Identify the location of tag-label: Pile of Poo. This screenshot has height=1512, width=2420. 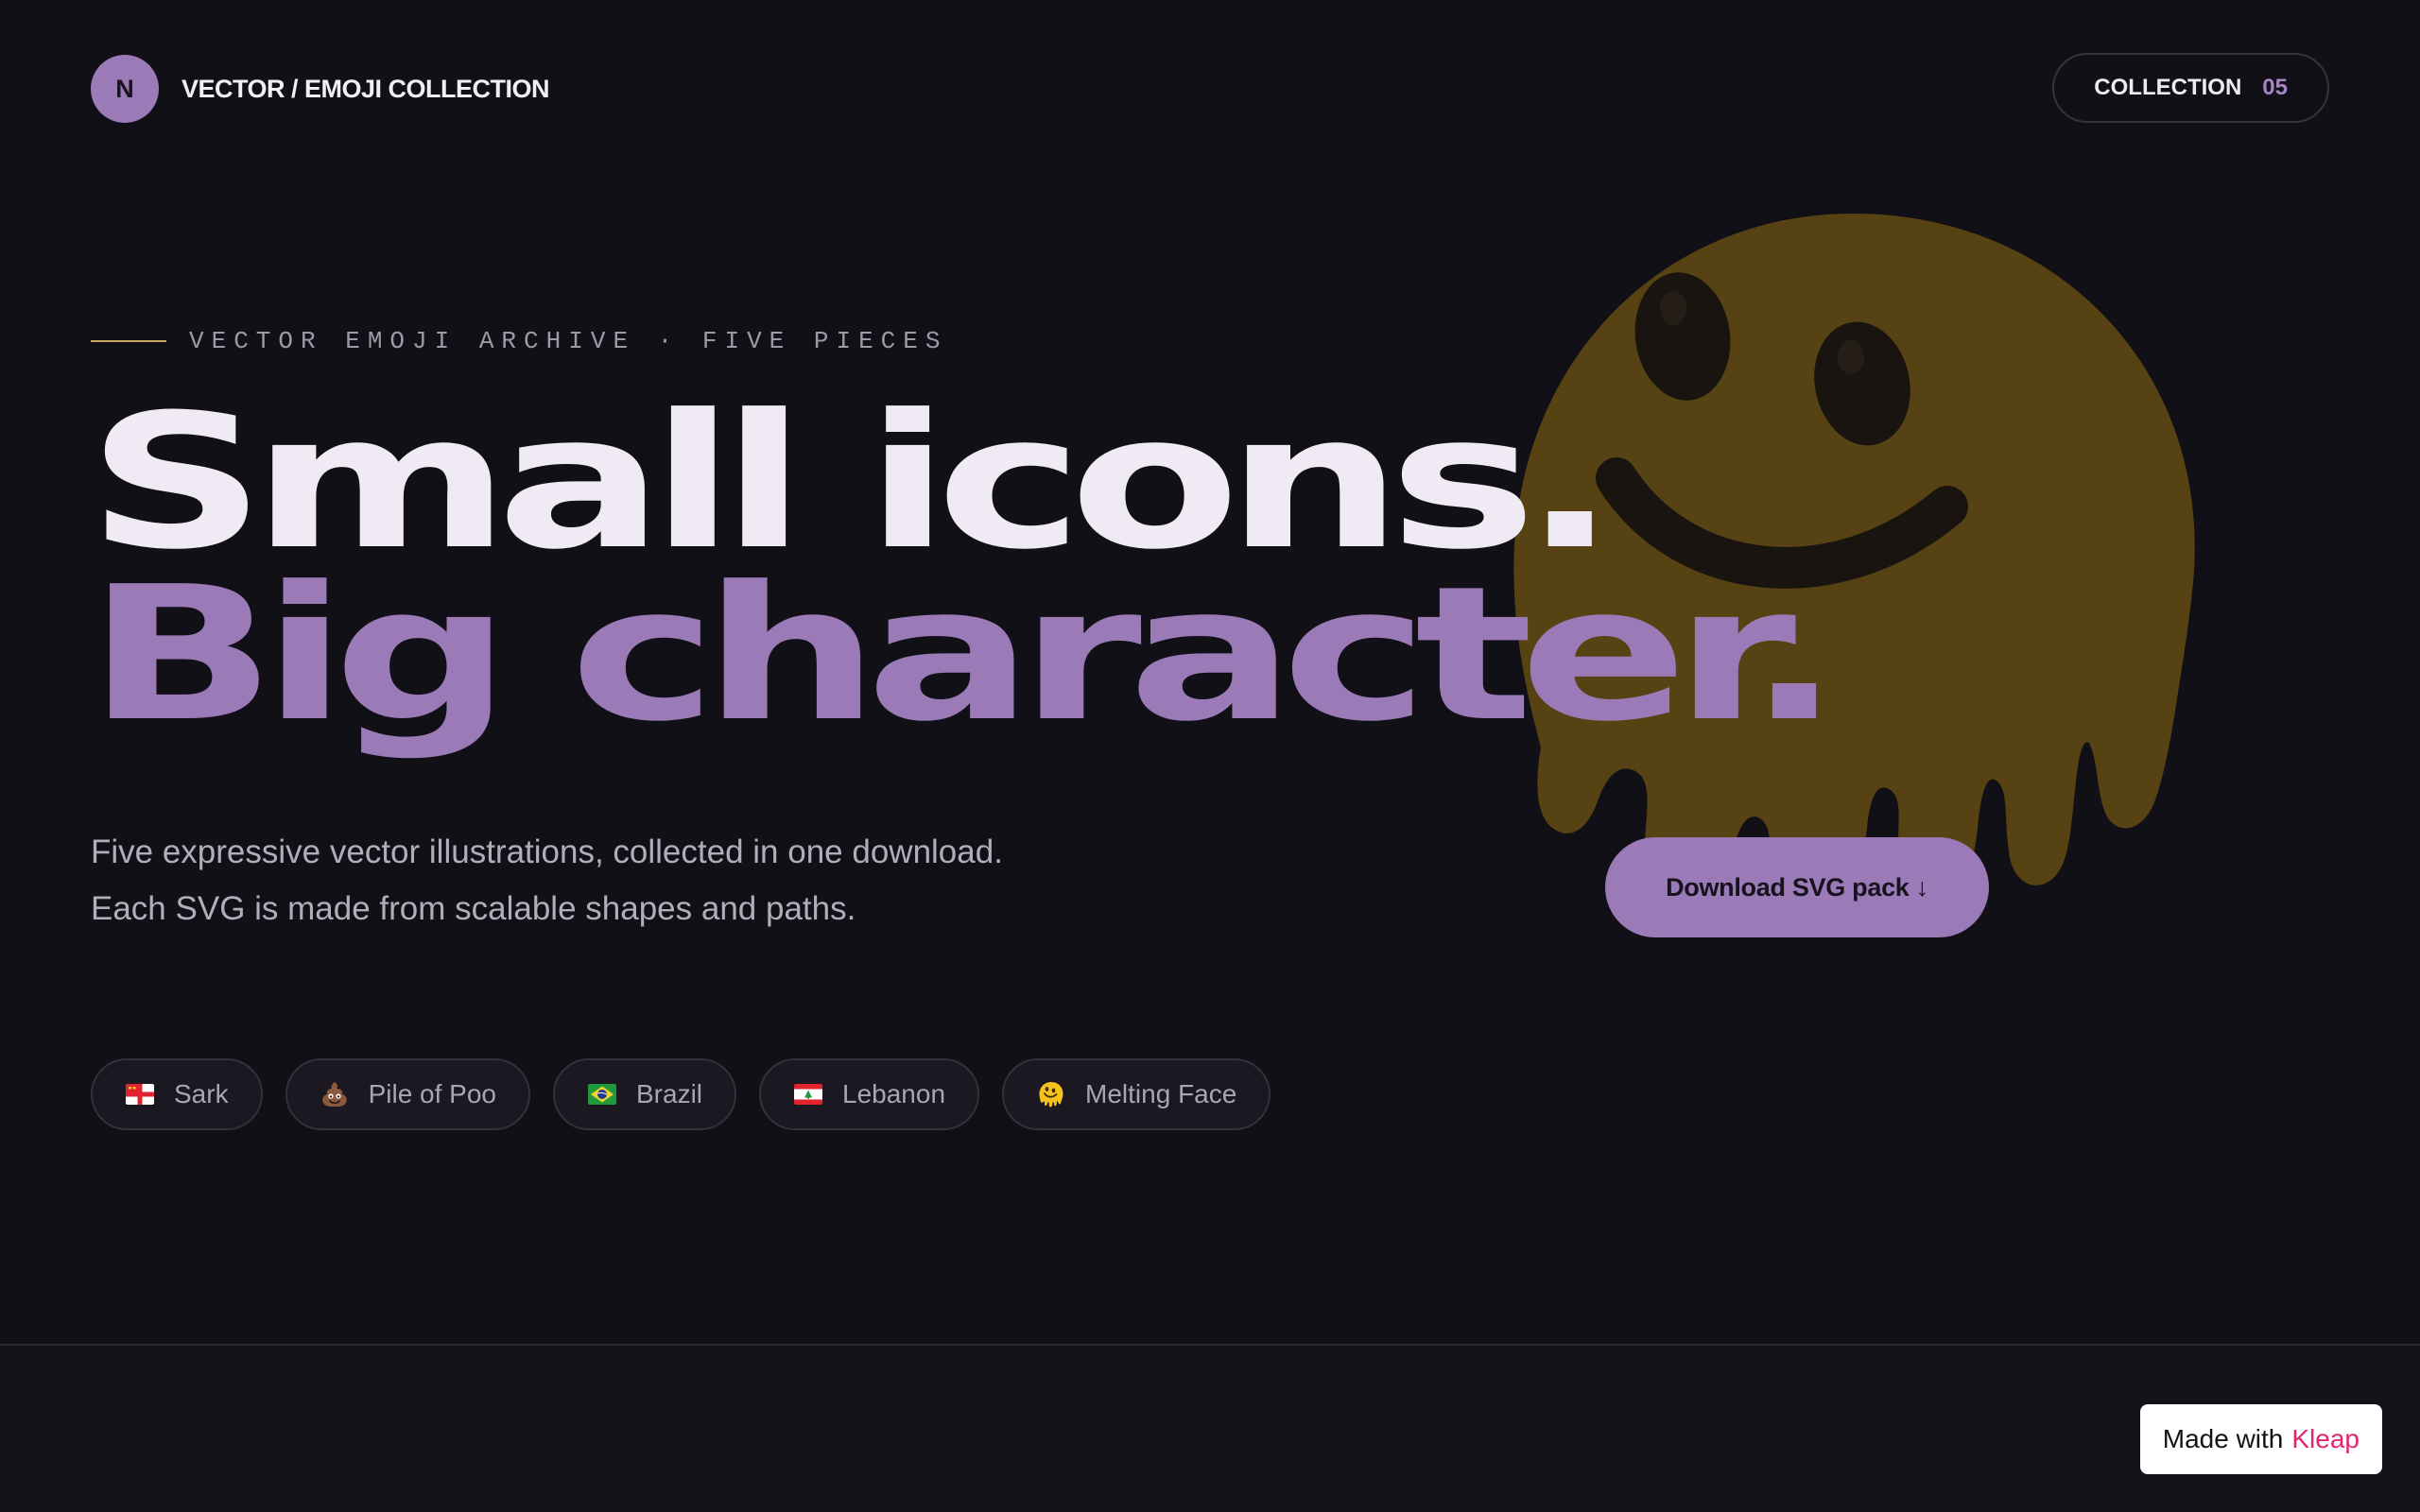
(432, 1093).